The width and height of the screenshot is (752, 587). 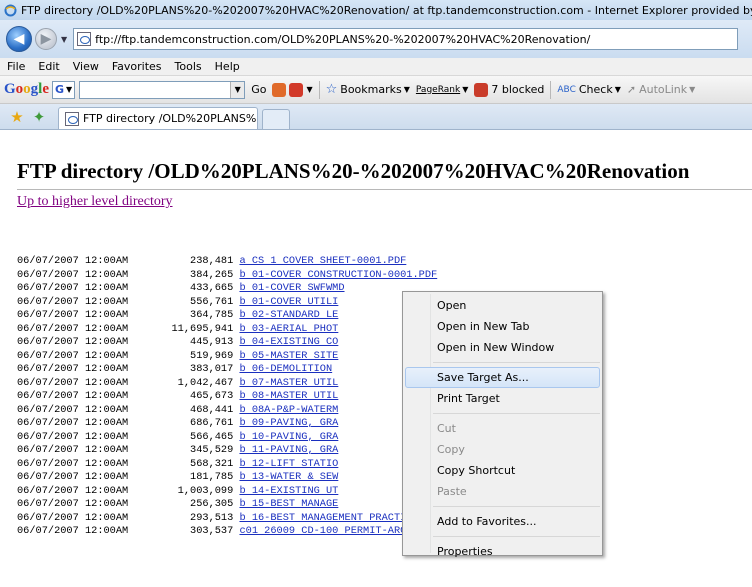 I want to click on file-link: b 15-BEST MANAGE, so click(x=288, y=504).